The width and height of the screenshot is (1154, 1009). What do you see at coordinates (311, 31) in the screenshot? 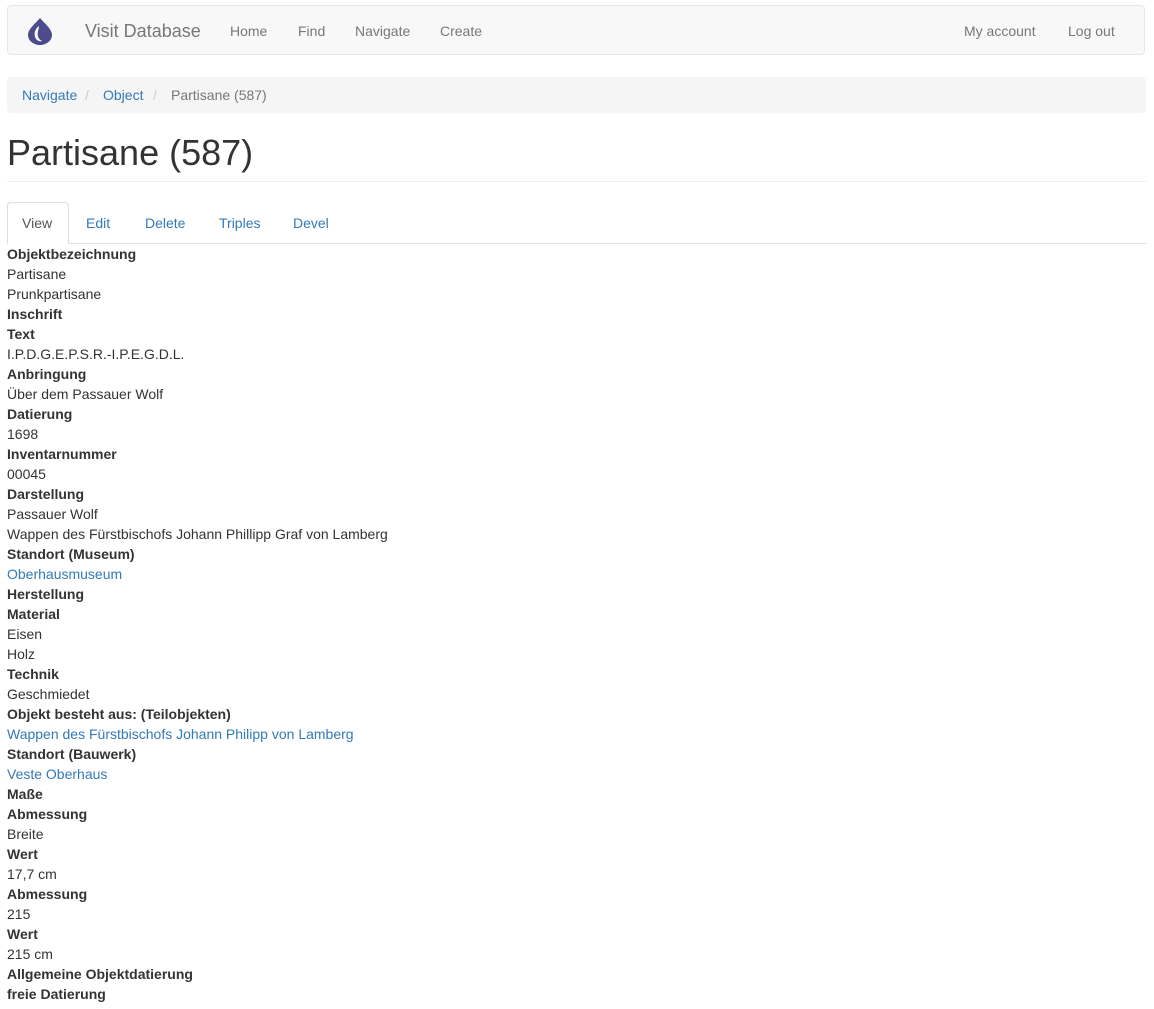
I see `nav-find-link: Find` at bounding box center [311, 31].